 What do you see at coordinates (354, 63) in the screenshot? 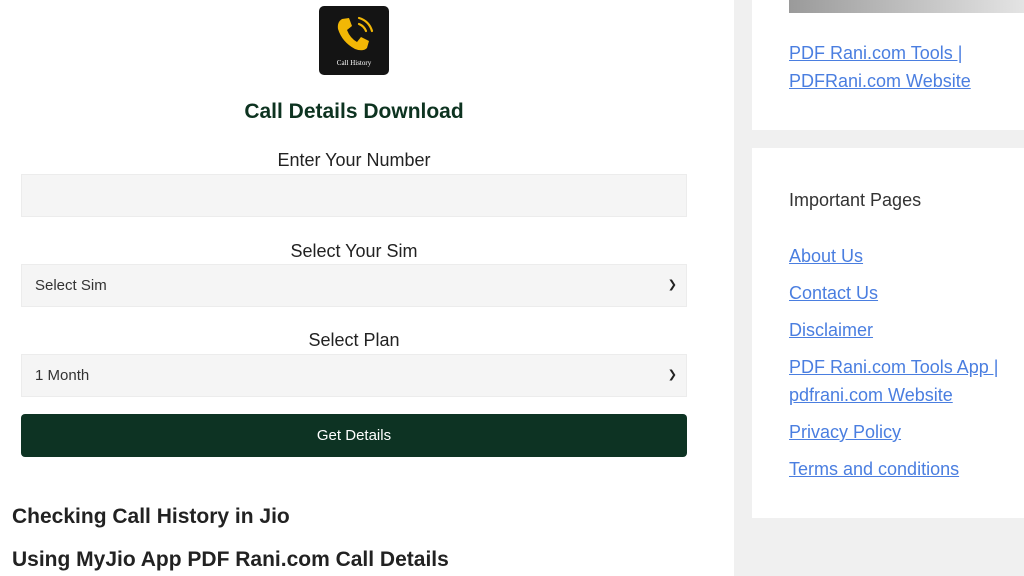
I see `logo-text: Call History` at bounding box center [354, 63].